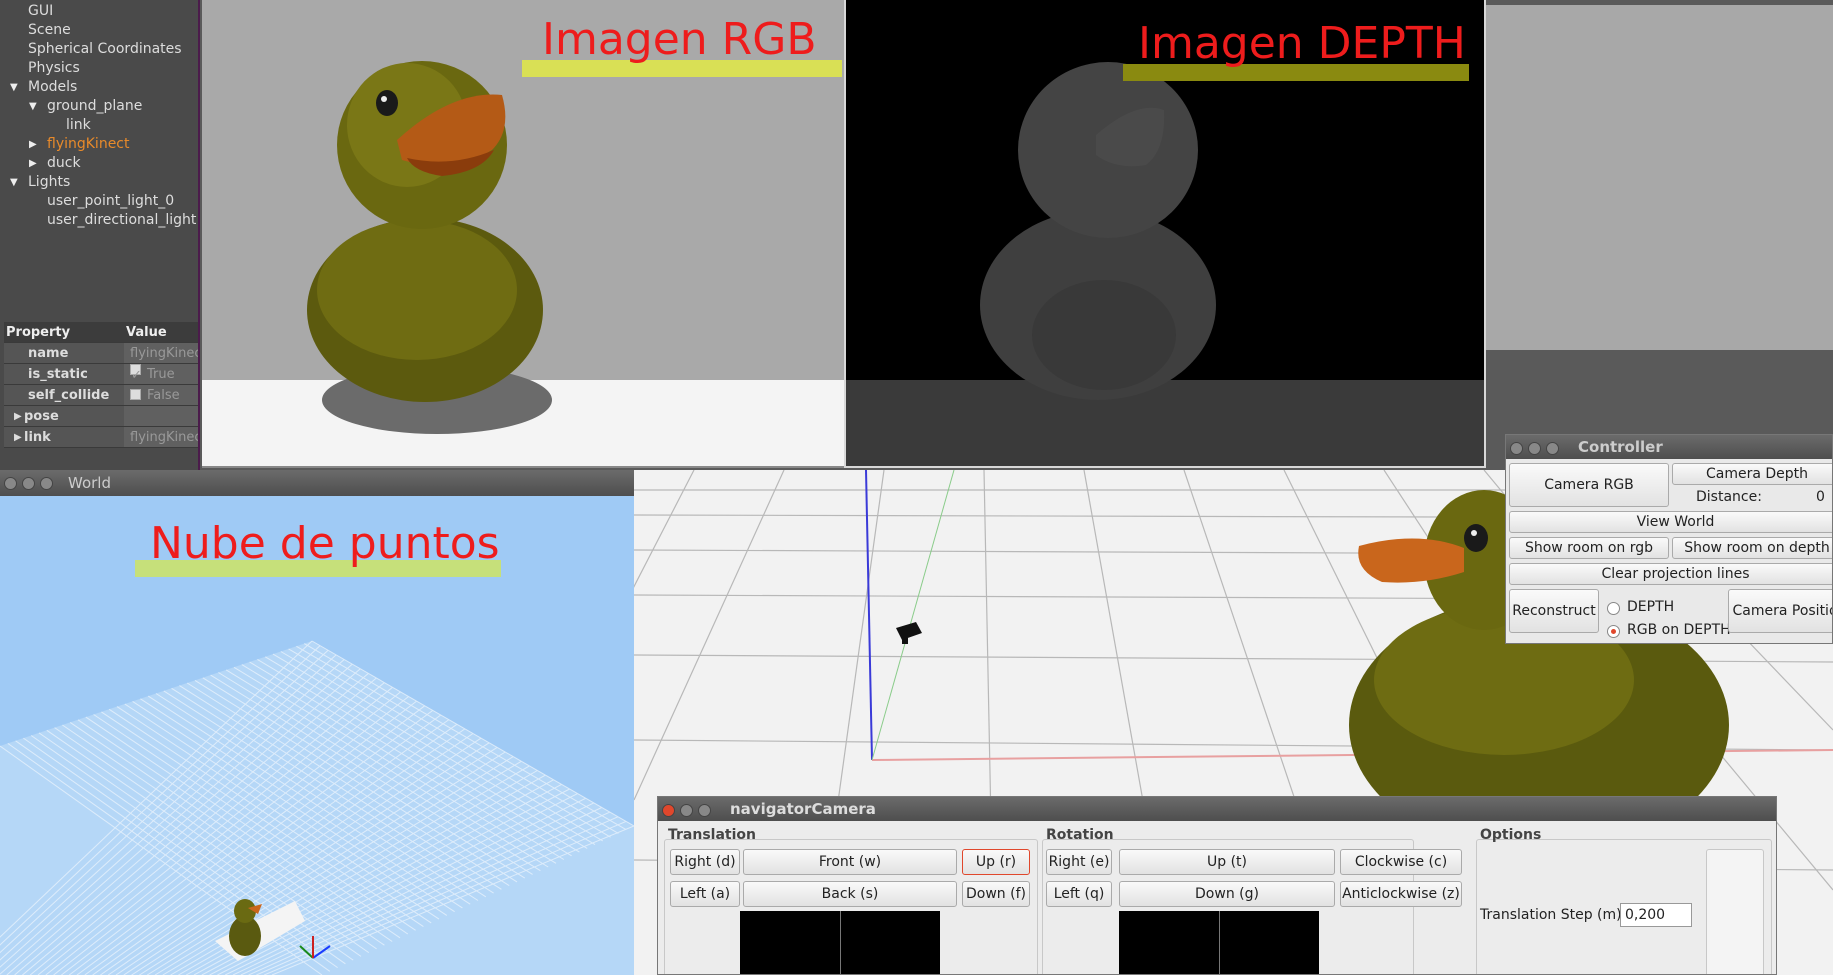  Describe the element at coordinates (64, 163) in the screenshot. I see `tree-item-label: duck` at that location.